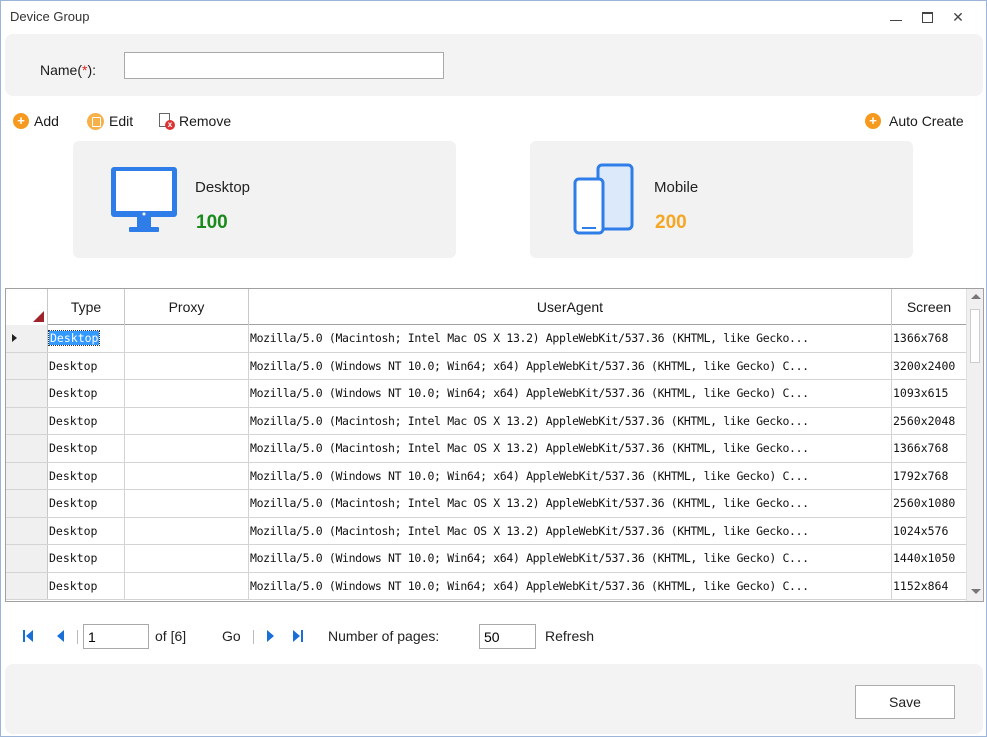 This screenshot has height=737, width=987. What do you see at coordinates (187, 307) in the screenshot?
I see `column-header-proxy: Proxy` at bounding box center [187, 307].